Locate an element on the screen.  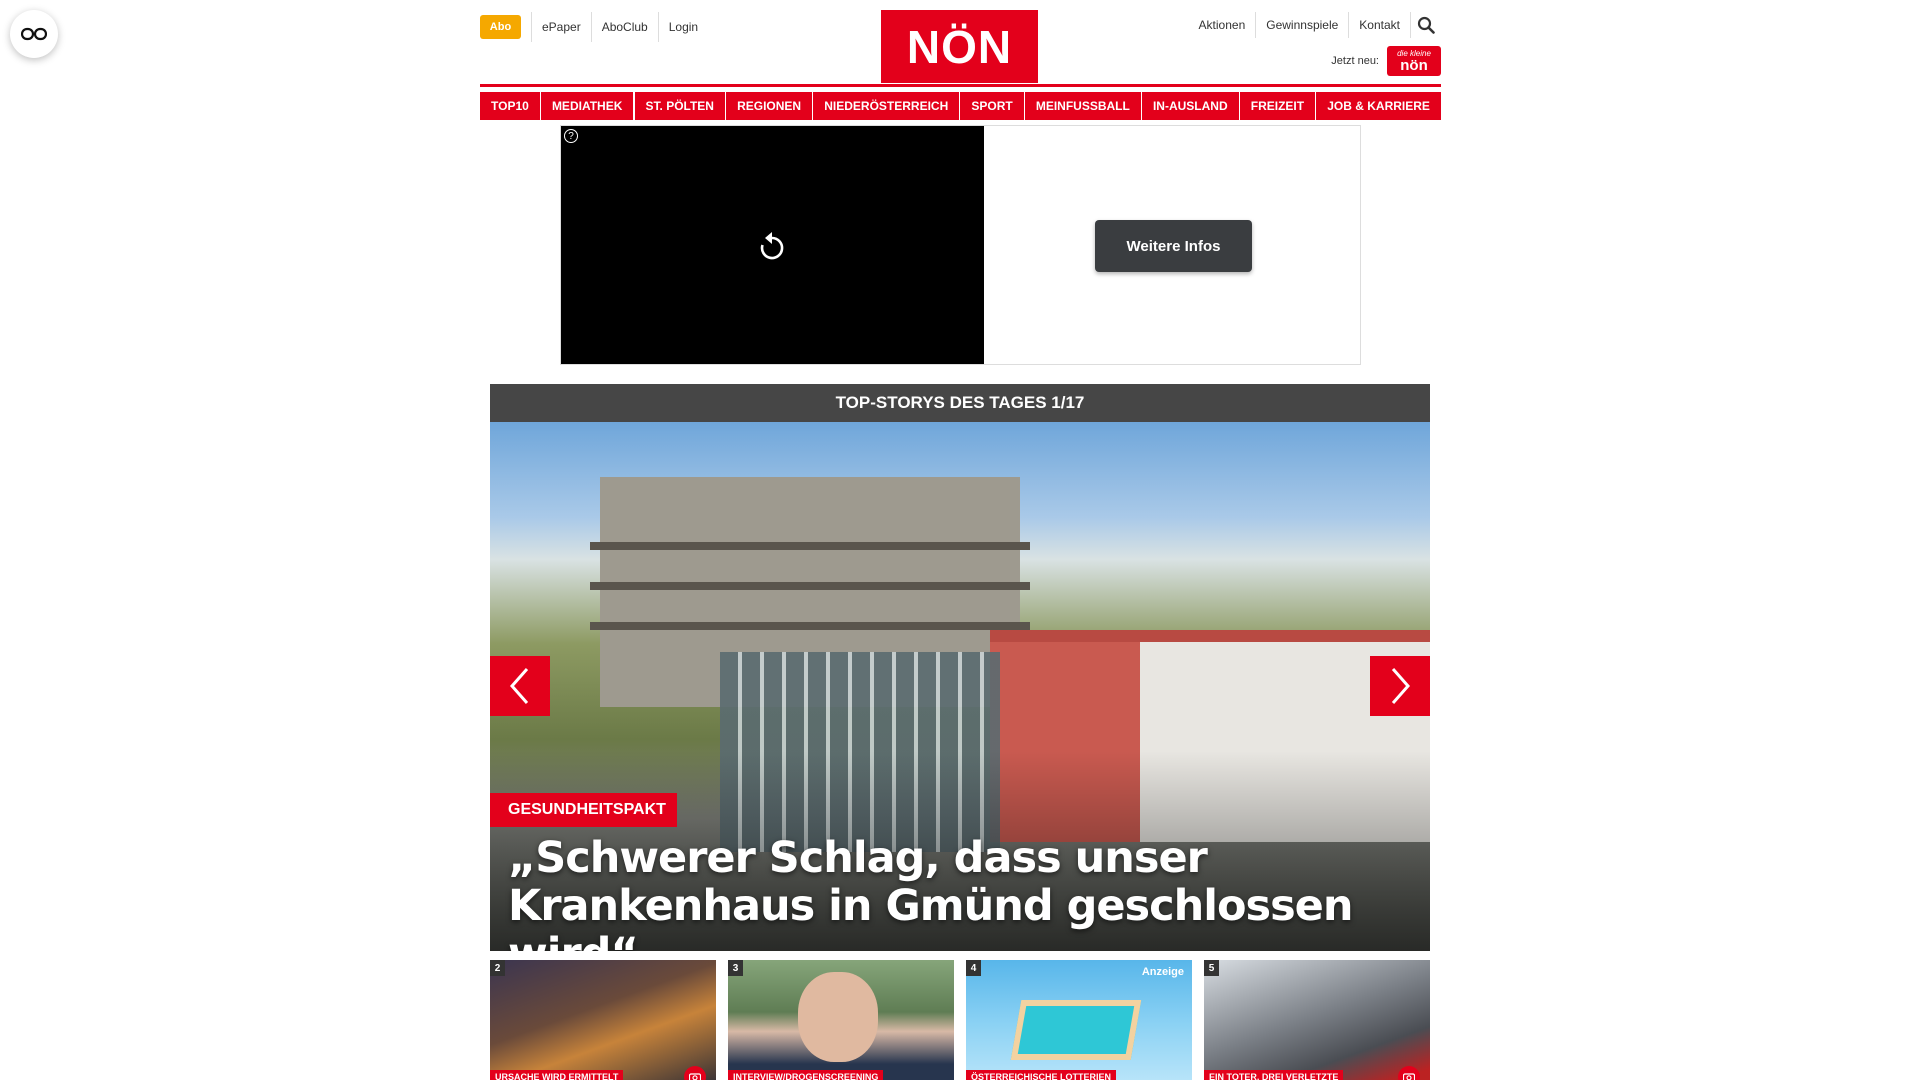
nav-item-job-karriere: JOB & KARRIERE is located at coordinates (1378, 106).